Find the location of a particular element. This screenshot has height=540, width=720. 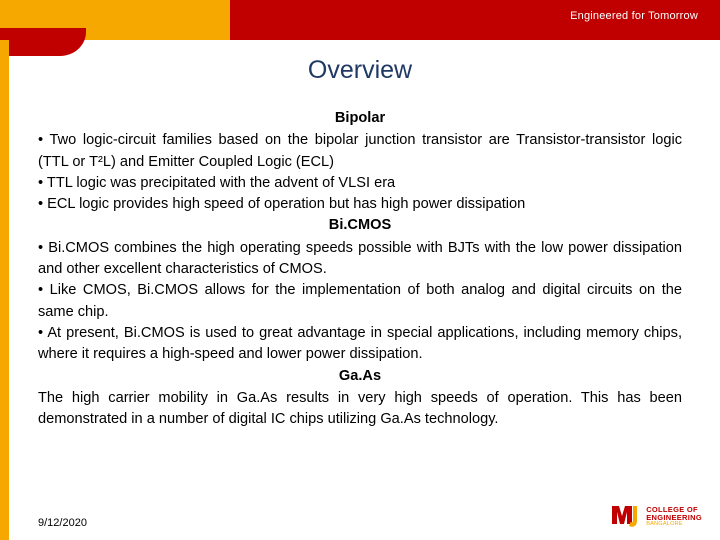

mvj-logo-icon is located at coordinates (625, 517).